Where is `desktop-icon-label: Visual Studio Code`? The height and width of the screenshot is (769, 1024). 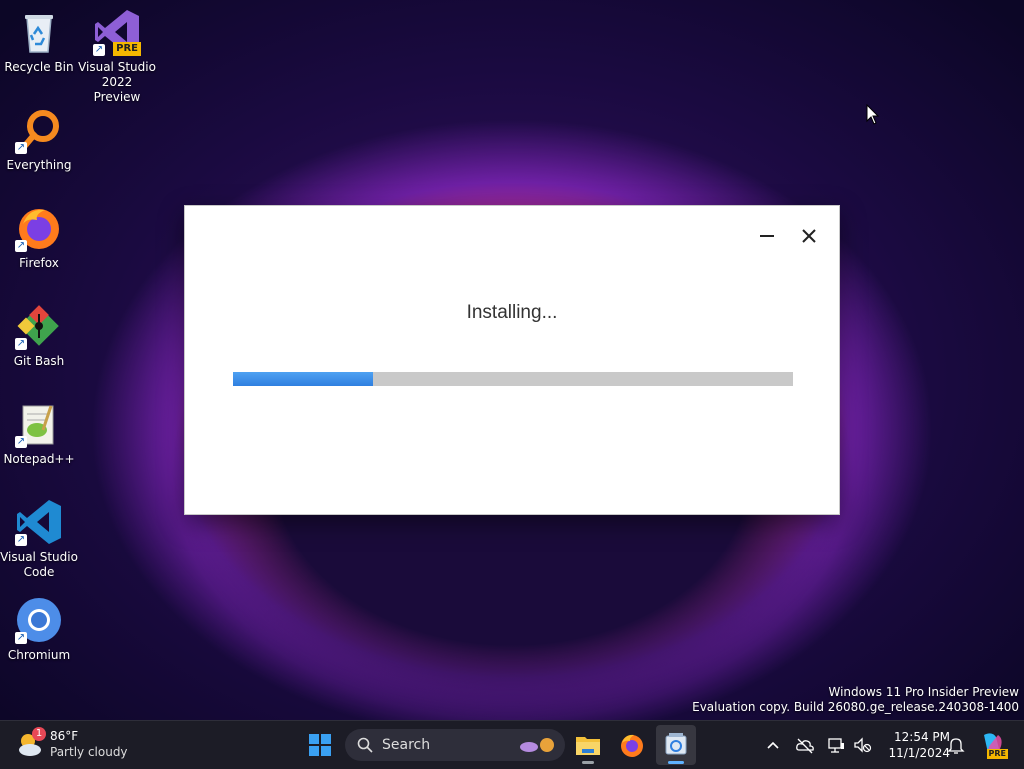 desktop-icon-label: Visual Studio Code is located at coordinates (39, 564).